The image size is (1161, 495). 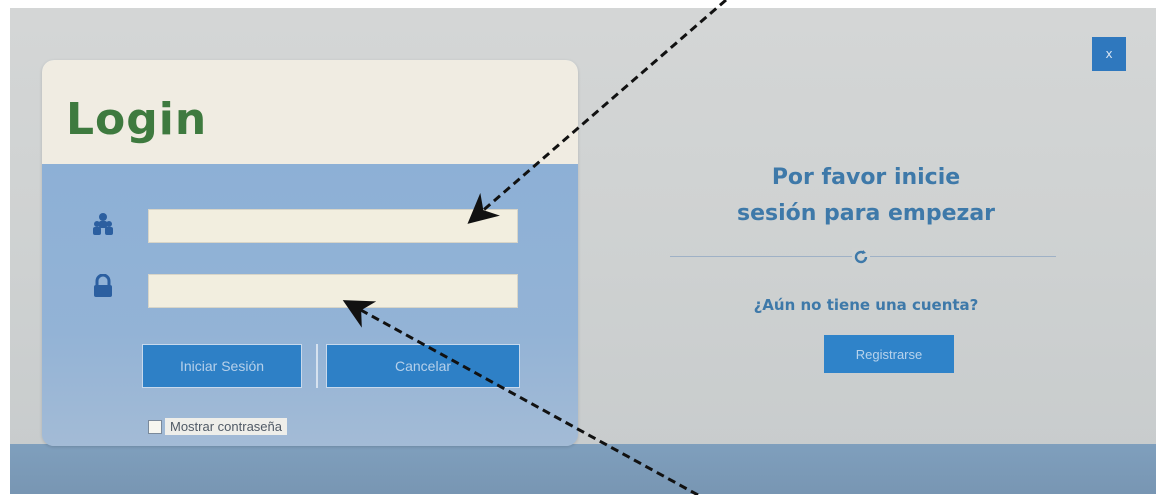 What do you see at coordinates (520, 397) in the screenshot?
I see `arrow-to-password` at bounding box center [520, 397].